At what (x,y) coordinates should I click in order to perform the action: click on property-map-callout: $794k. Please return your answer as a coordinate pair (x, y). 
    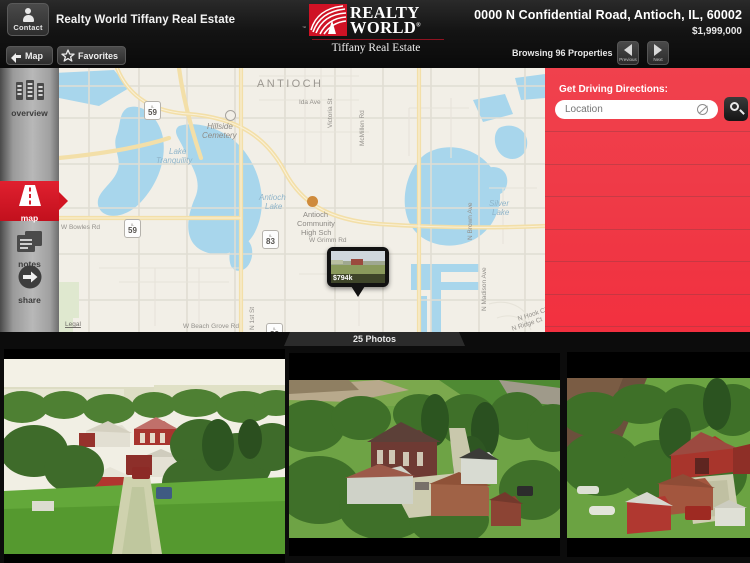
    Looking at the image, I should click on (358, 272).